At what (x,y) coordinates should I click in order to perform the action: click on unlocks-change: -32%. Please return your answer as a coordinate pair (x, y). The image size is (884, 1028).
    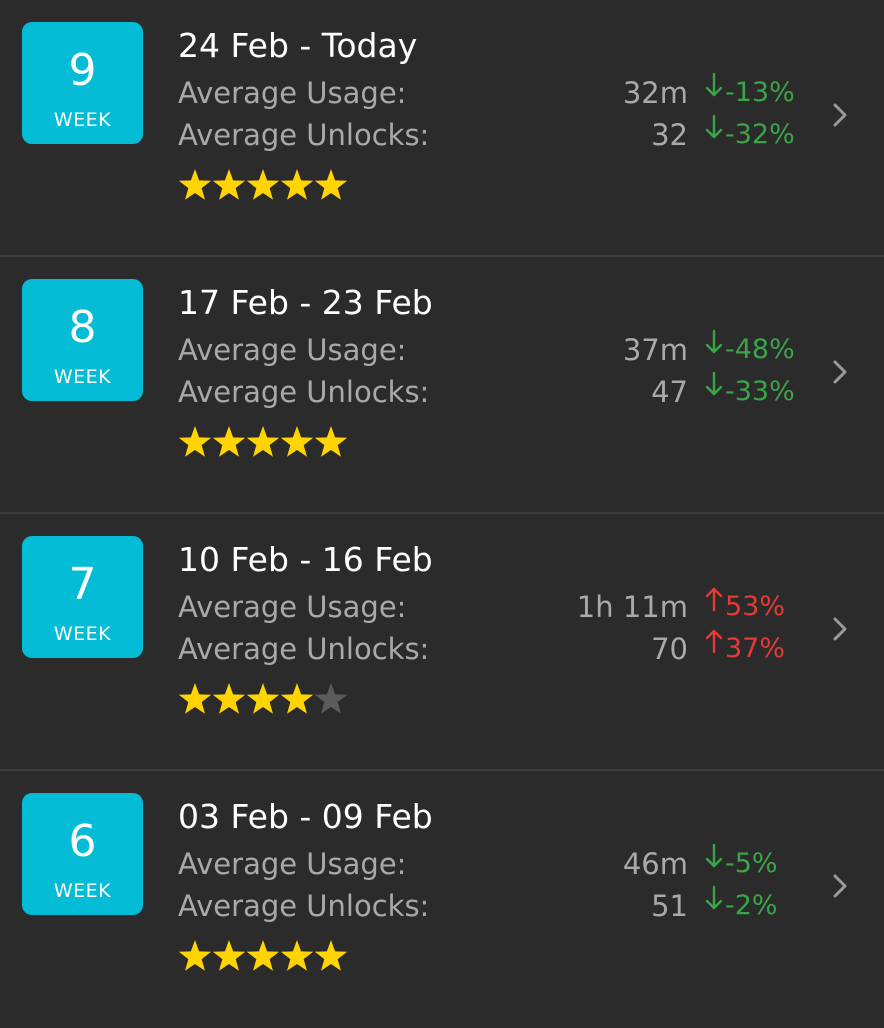
    Looking at the image, I should click on (749, 133).